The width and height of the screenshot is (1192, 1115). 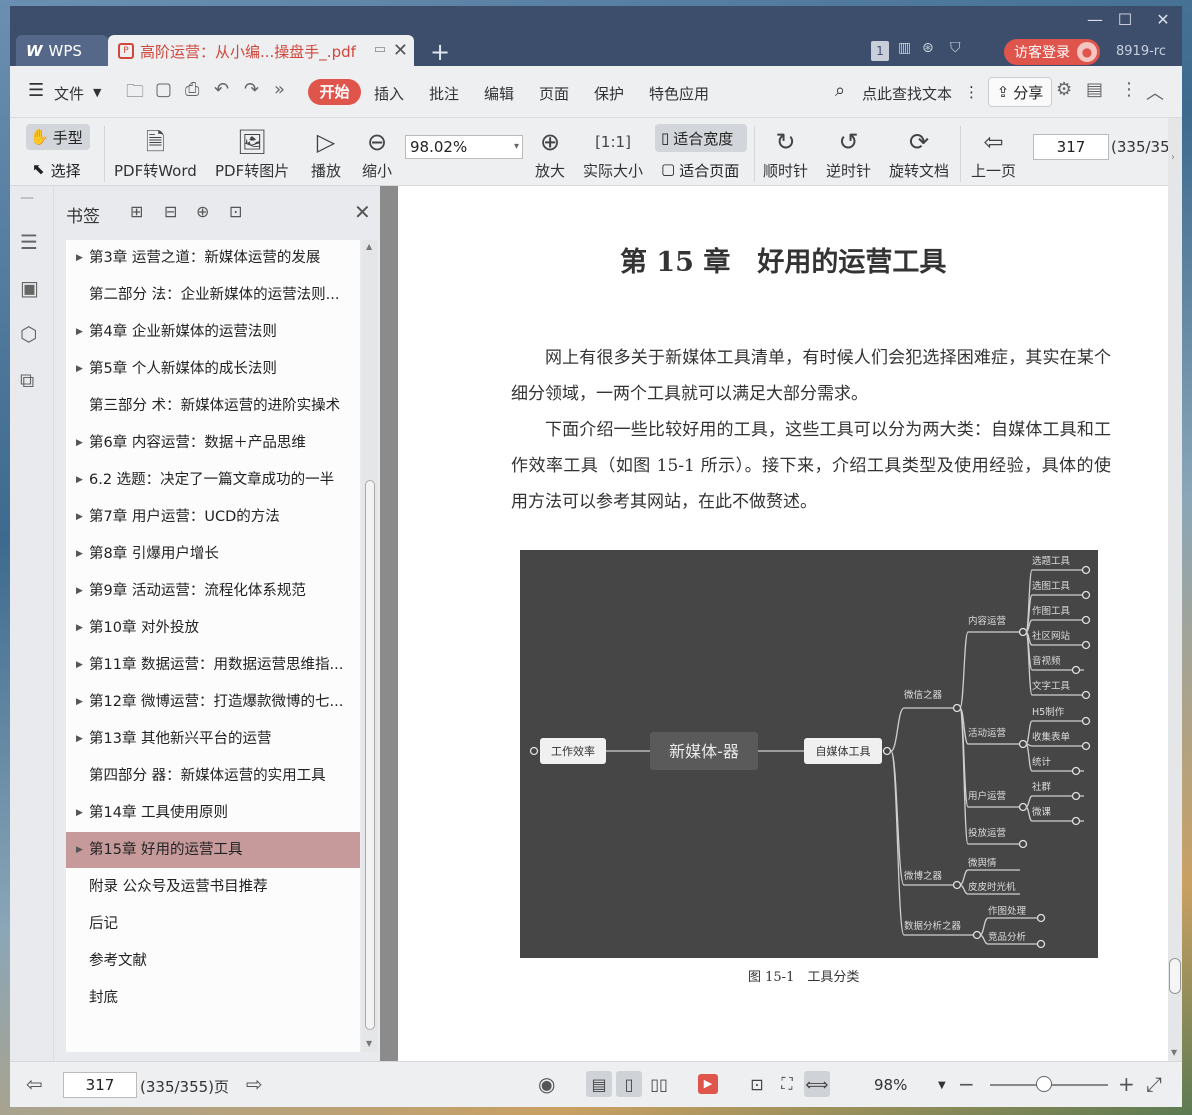 I want to click on minimize-icon: —, so click(x=1095, y=19).